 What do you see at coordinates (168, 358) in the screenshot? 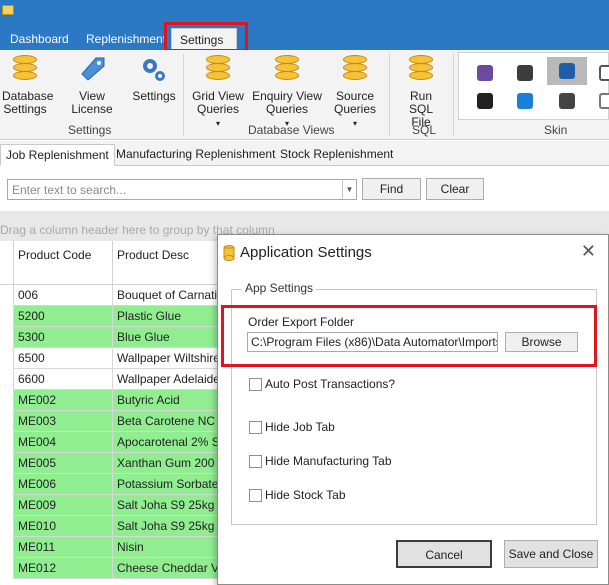
I see `cell-product-desc: Wallpaper Wiltshire H` at bounding box center [168, 358].